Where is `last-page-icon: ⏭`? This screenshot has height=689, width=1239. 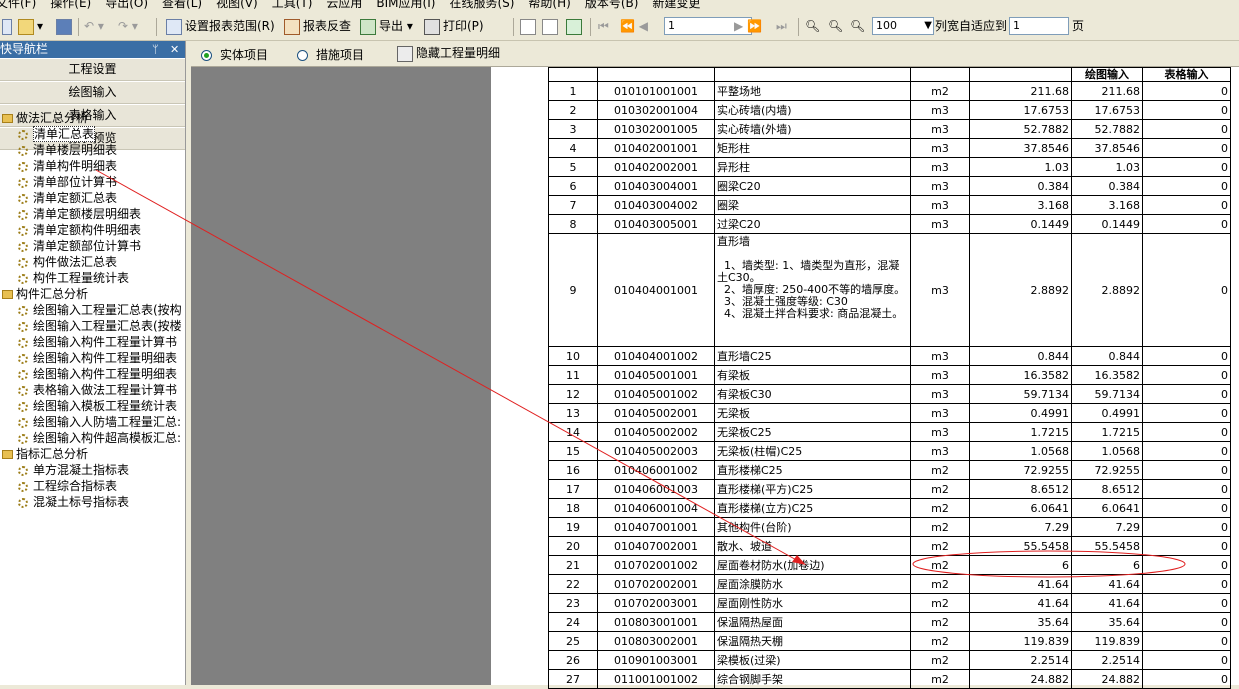
last-page-icon: ⏭ is located at coordinates (781, 26).